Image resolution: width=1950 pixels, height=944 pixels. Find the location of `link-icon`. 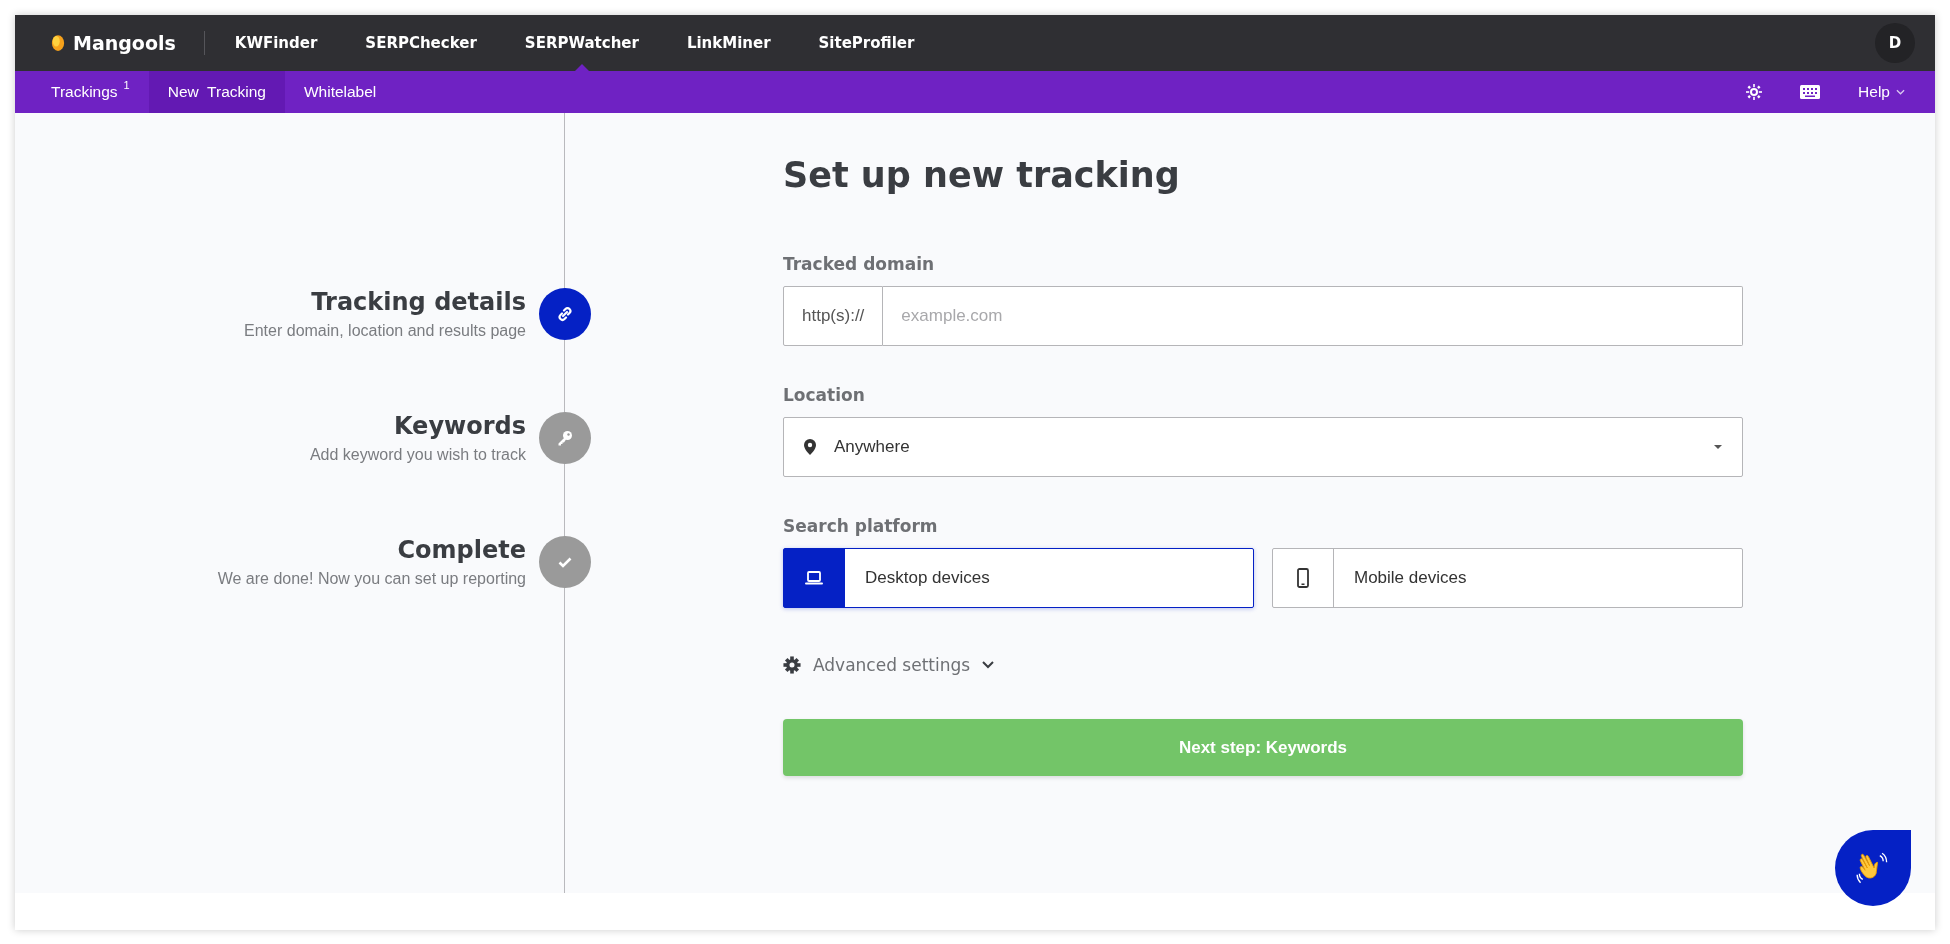

link-icon is located at coordinates (565, 314).